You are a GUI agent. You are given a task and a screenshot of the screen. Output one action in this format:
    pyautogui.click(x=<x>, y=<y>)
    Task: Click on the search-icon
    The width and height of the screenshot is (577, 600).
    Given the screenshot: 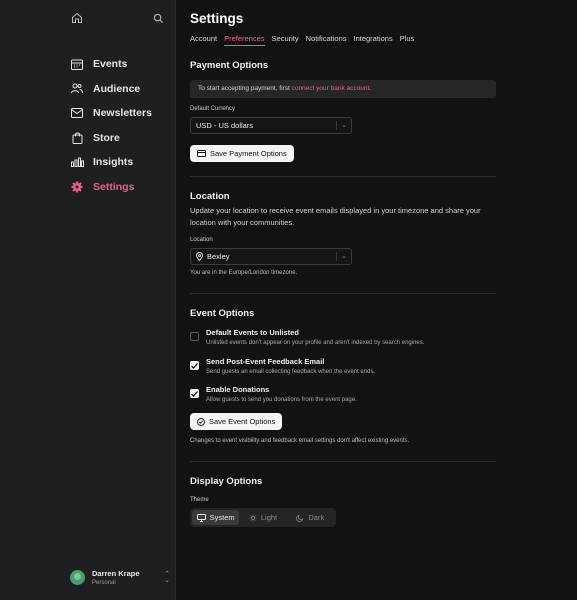 What is the action you would take?
    pyautogui.click(x=160, y=18)
    